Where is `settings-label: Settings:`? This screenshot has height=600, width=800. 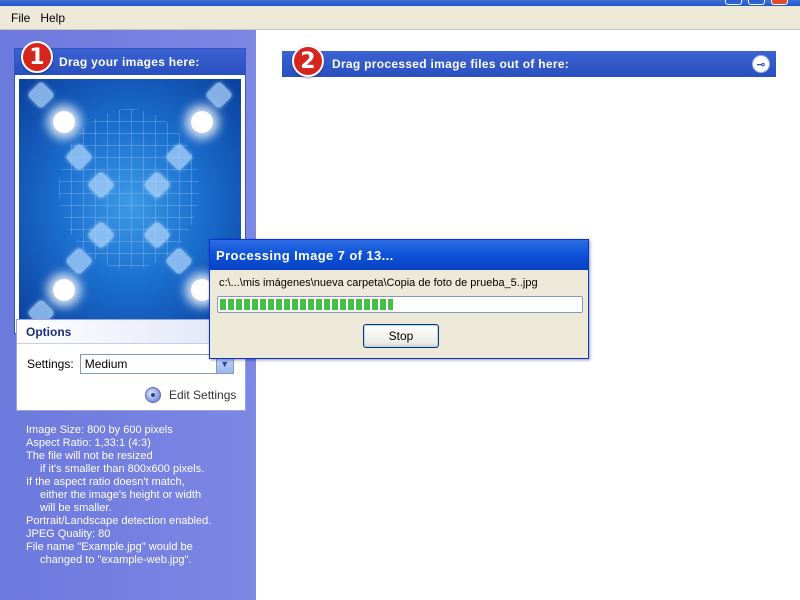
settings-label: Settings: is located at coordinates (50, 364).